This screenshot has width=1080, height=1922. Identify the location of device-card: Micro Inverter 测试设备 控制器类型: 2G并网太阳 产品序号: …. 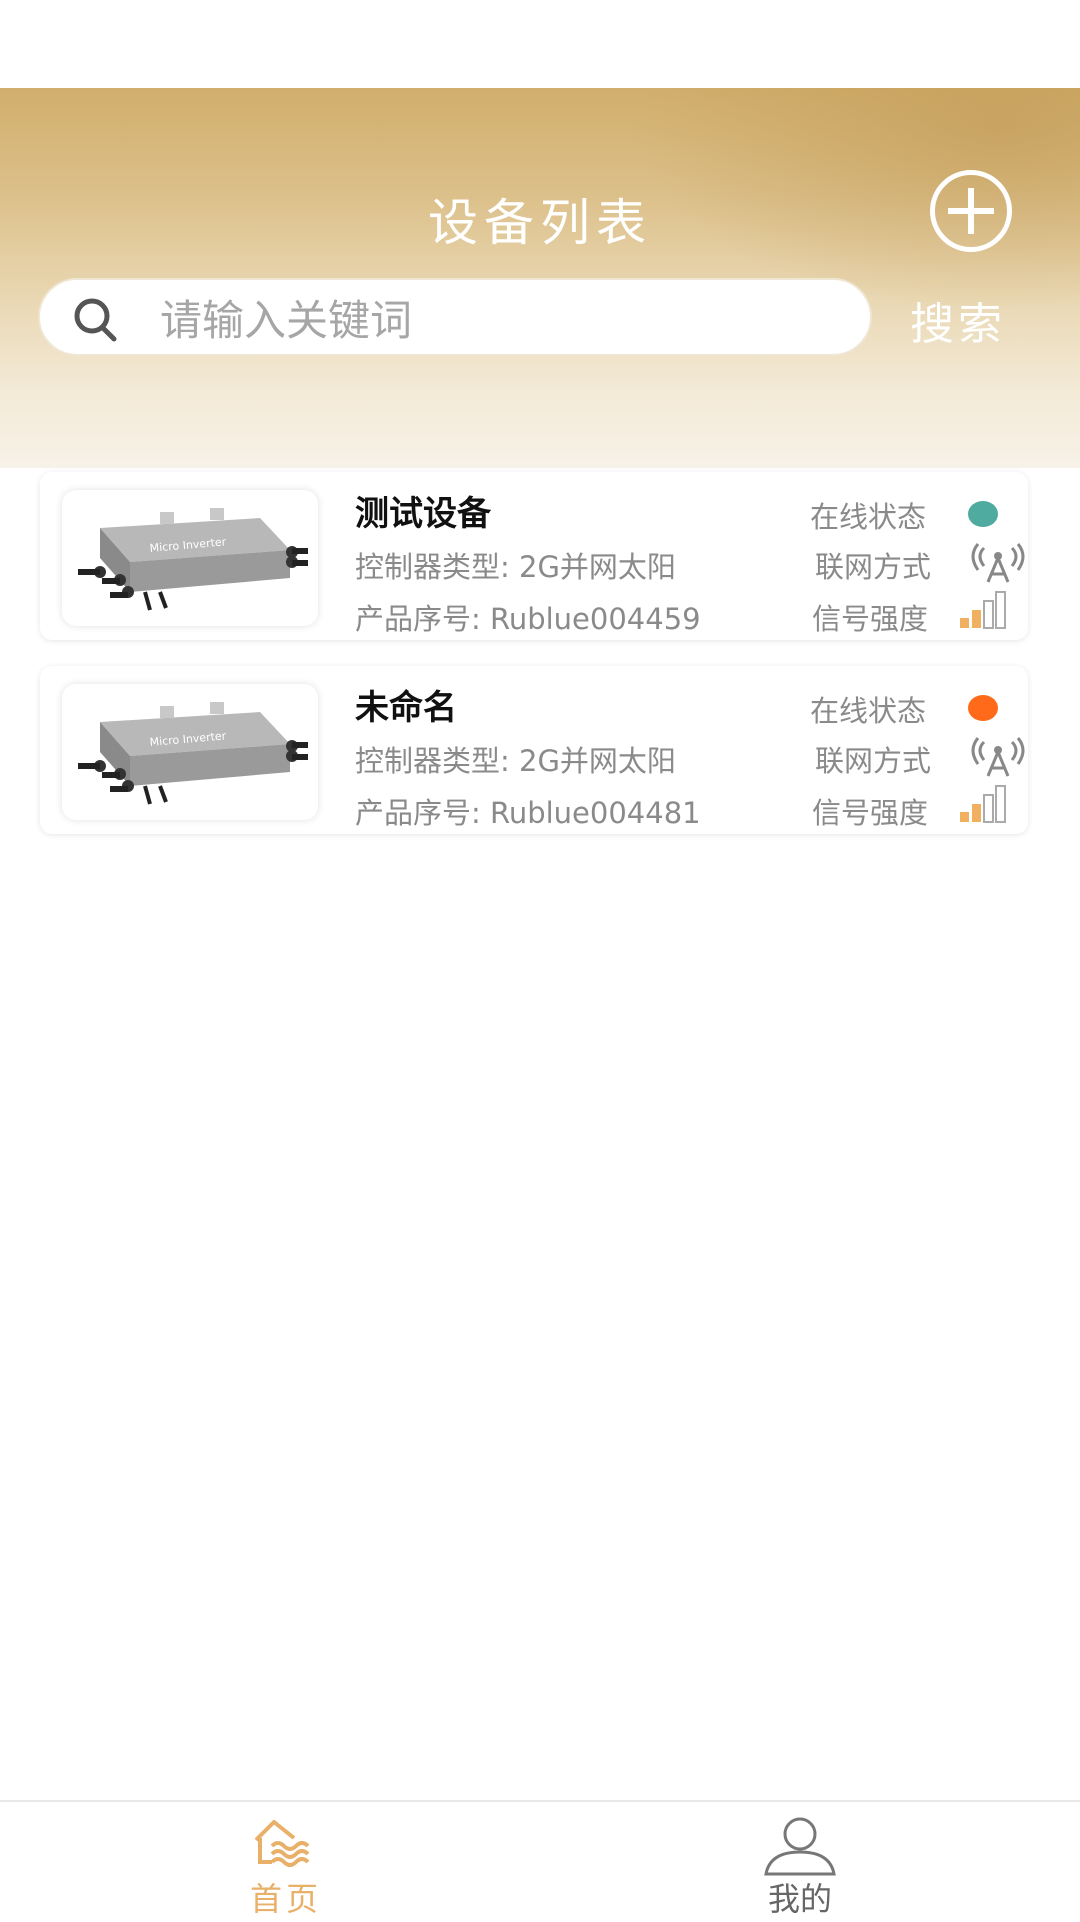
(534, 556).